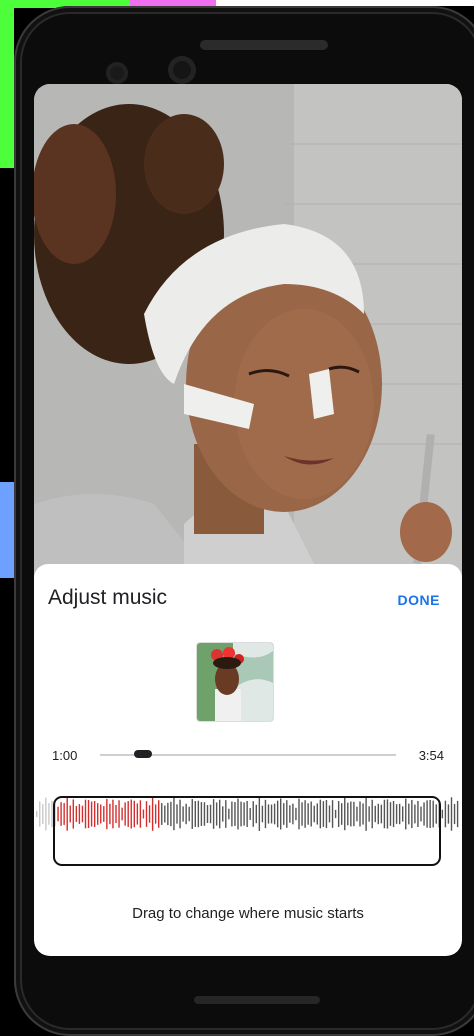 Image resolution: width=474 pixels, height=1036 pixels. What do you see at coordinates (65, 755) in the screenshot?
I see `start-time-label: 1:00` at bounding box center [65, 755].